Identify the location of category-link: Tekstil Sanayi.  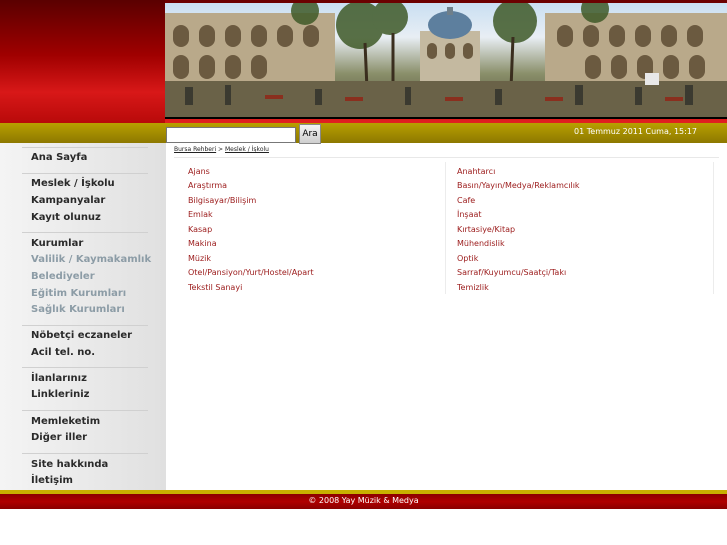
(215, 287).